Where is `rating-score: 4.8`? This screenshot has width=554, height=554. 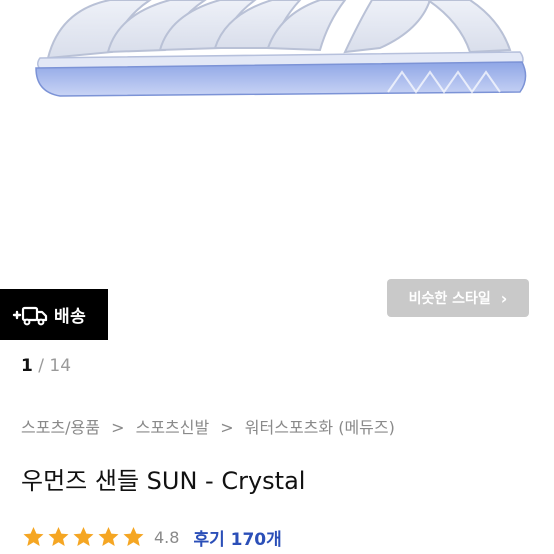 rating-score: 4.8 is located at coordinates (167, 537).